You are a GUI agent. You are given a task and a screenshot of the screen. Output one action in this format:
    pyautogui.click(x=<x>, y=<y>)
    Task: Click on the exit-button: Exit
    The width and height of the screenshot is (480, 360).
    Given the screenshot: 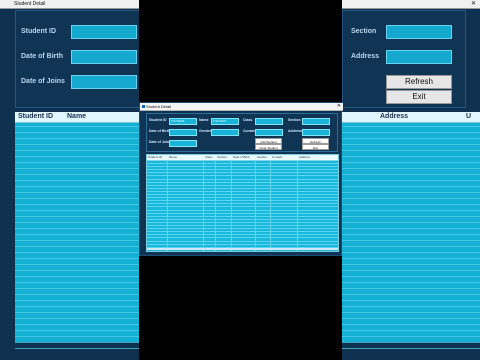 What is the action you would take?
    pyautogui.click(x=315, y=147)
    